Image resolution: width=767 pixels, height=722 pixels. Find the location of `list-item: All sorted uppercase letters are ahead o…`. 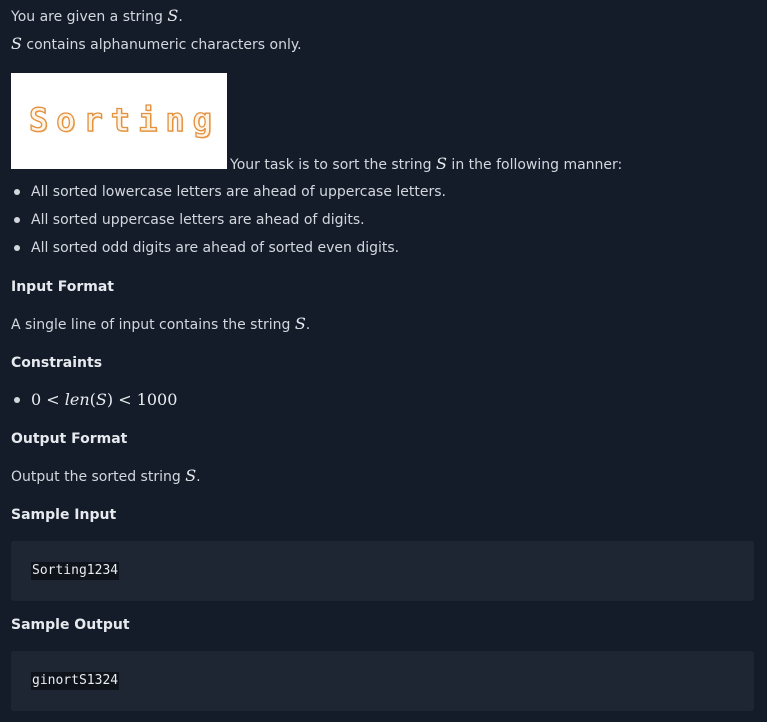

list-item: All sorted uppercase letters are ahead o… is located at coordinates (228, 224).